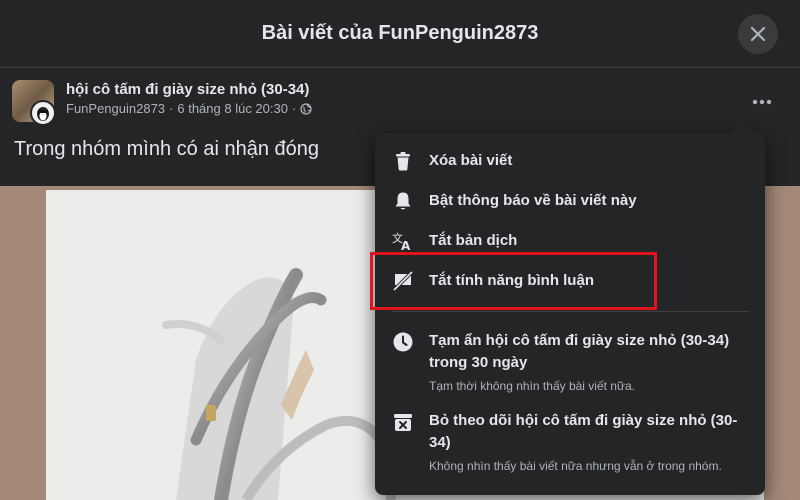  What do you see at coordinates (403, 201) in the screenshot?
I see `bell-icon` at bounding box center [403, 201].